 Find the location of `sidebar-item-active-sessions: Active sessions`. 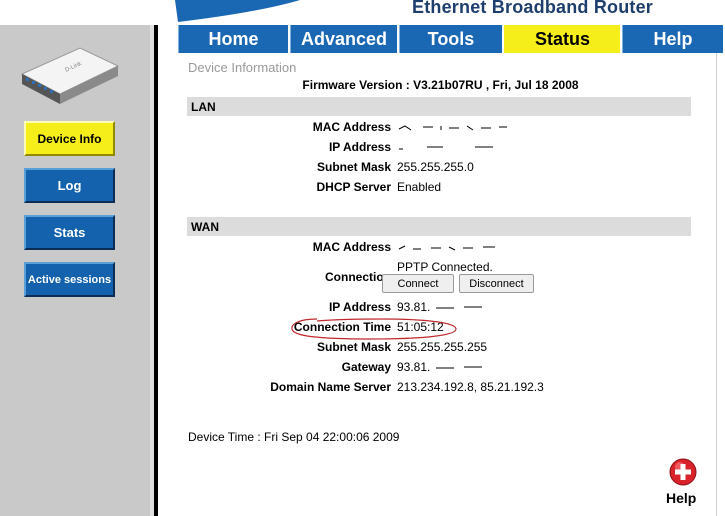

sidebar-item-active-sessions: Active sessions is located at coordinates (69, 279).